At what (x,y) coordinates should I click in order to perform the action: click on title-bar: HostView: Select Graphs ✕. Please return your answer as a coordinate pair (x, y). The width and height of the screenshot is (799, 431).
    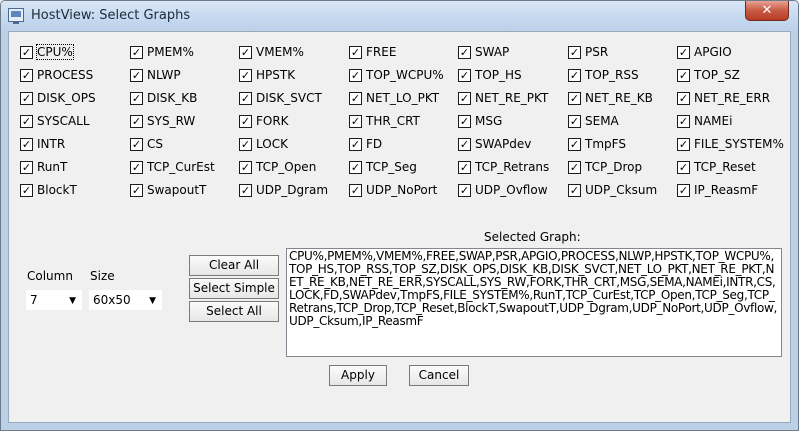
    Looking at the image, I should click on (399, 16).